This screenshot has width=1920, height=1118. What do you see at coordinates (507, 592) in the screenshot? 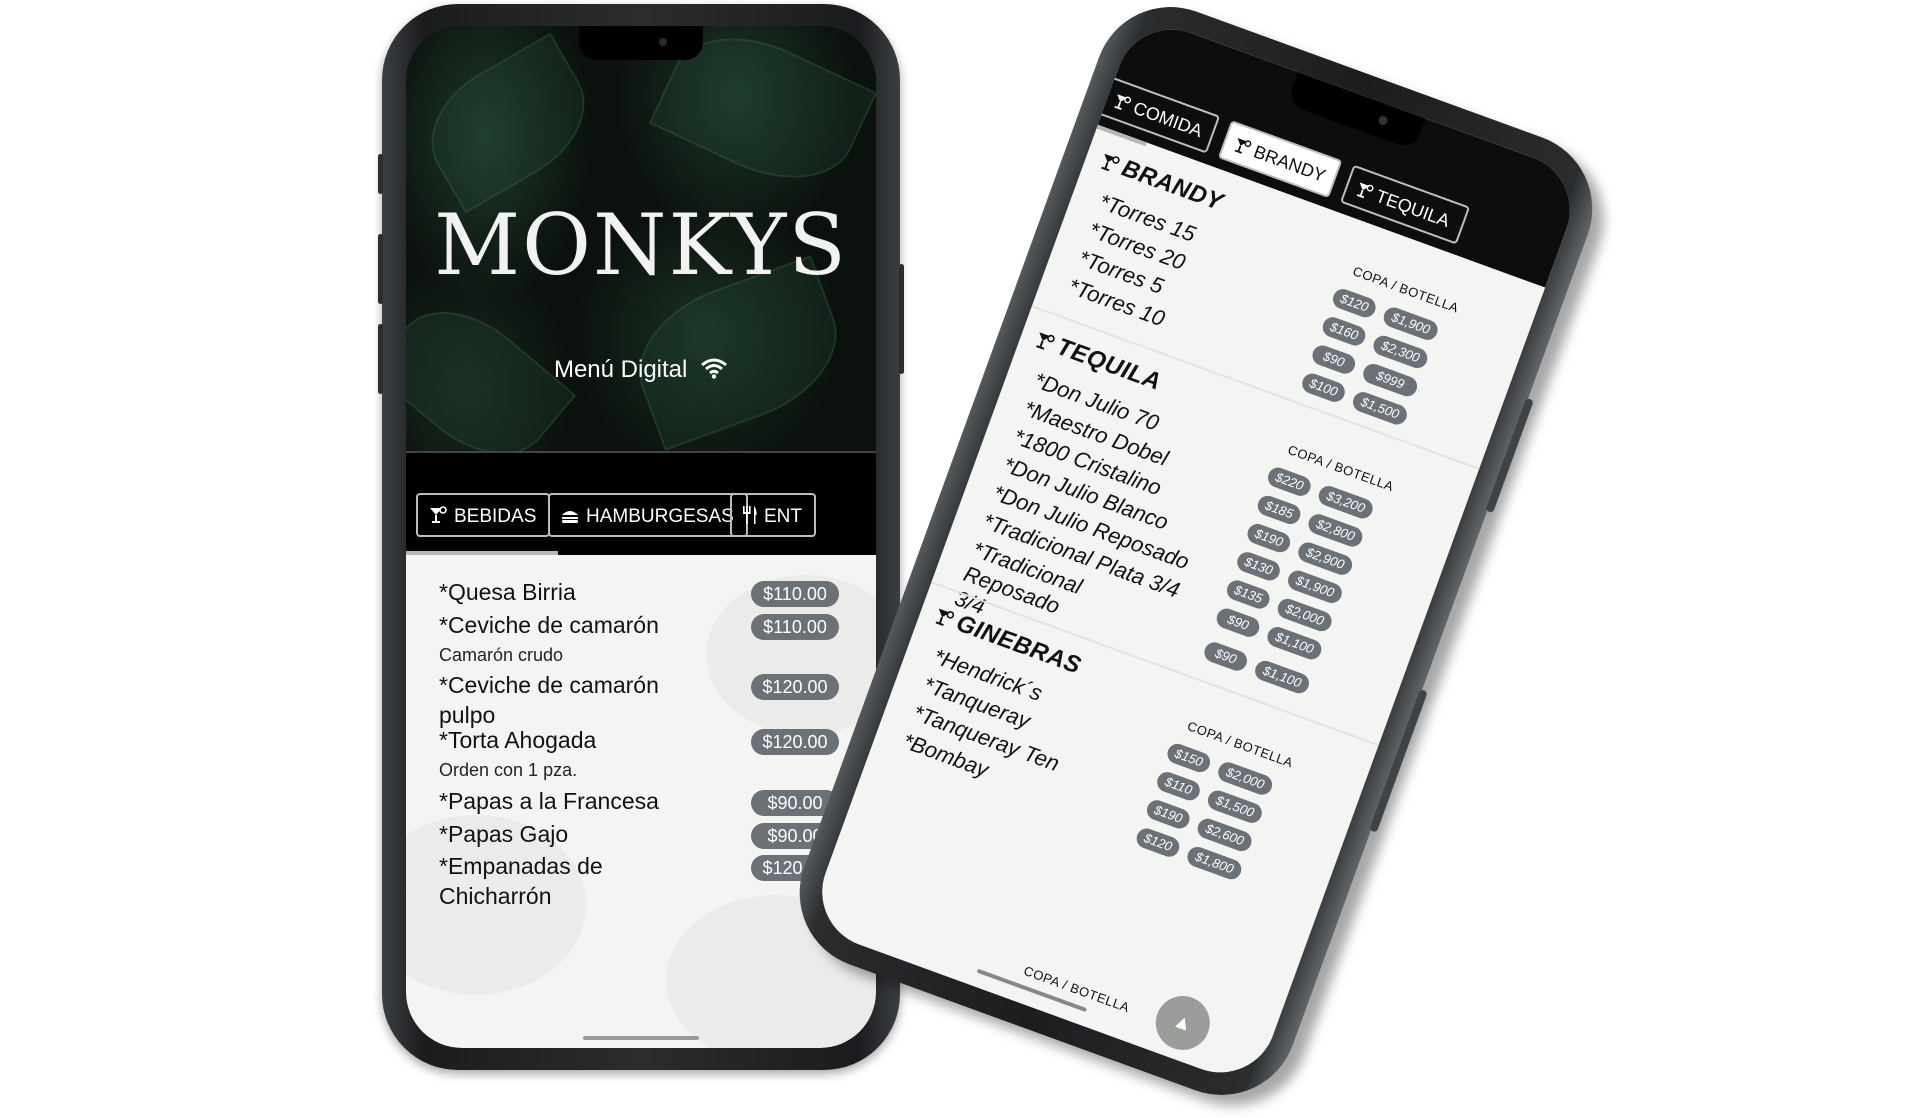
I see `menu-item-name: *Quesa Birria` at bounding box center [507, 592].